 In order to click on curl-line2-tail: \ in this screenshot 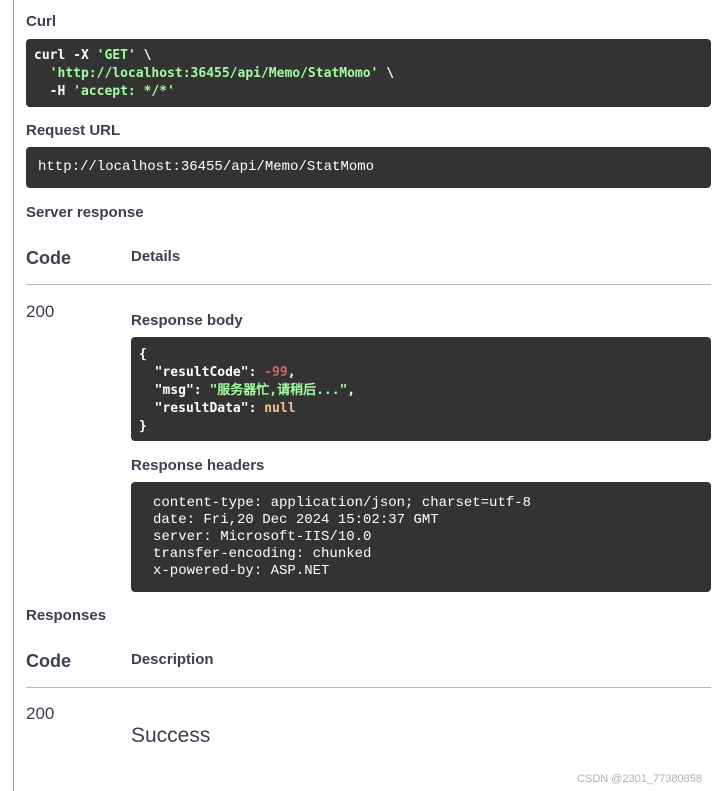, I will do `click(386, 73)`.